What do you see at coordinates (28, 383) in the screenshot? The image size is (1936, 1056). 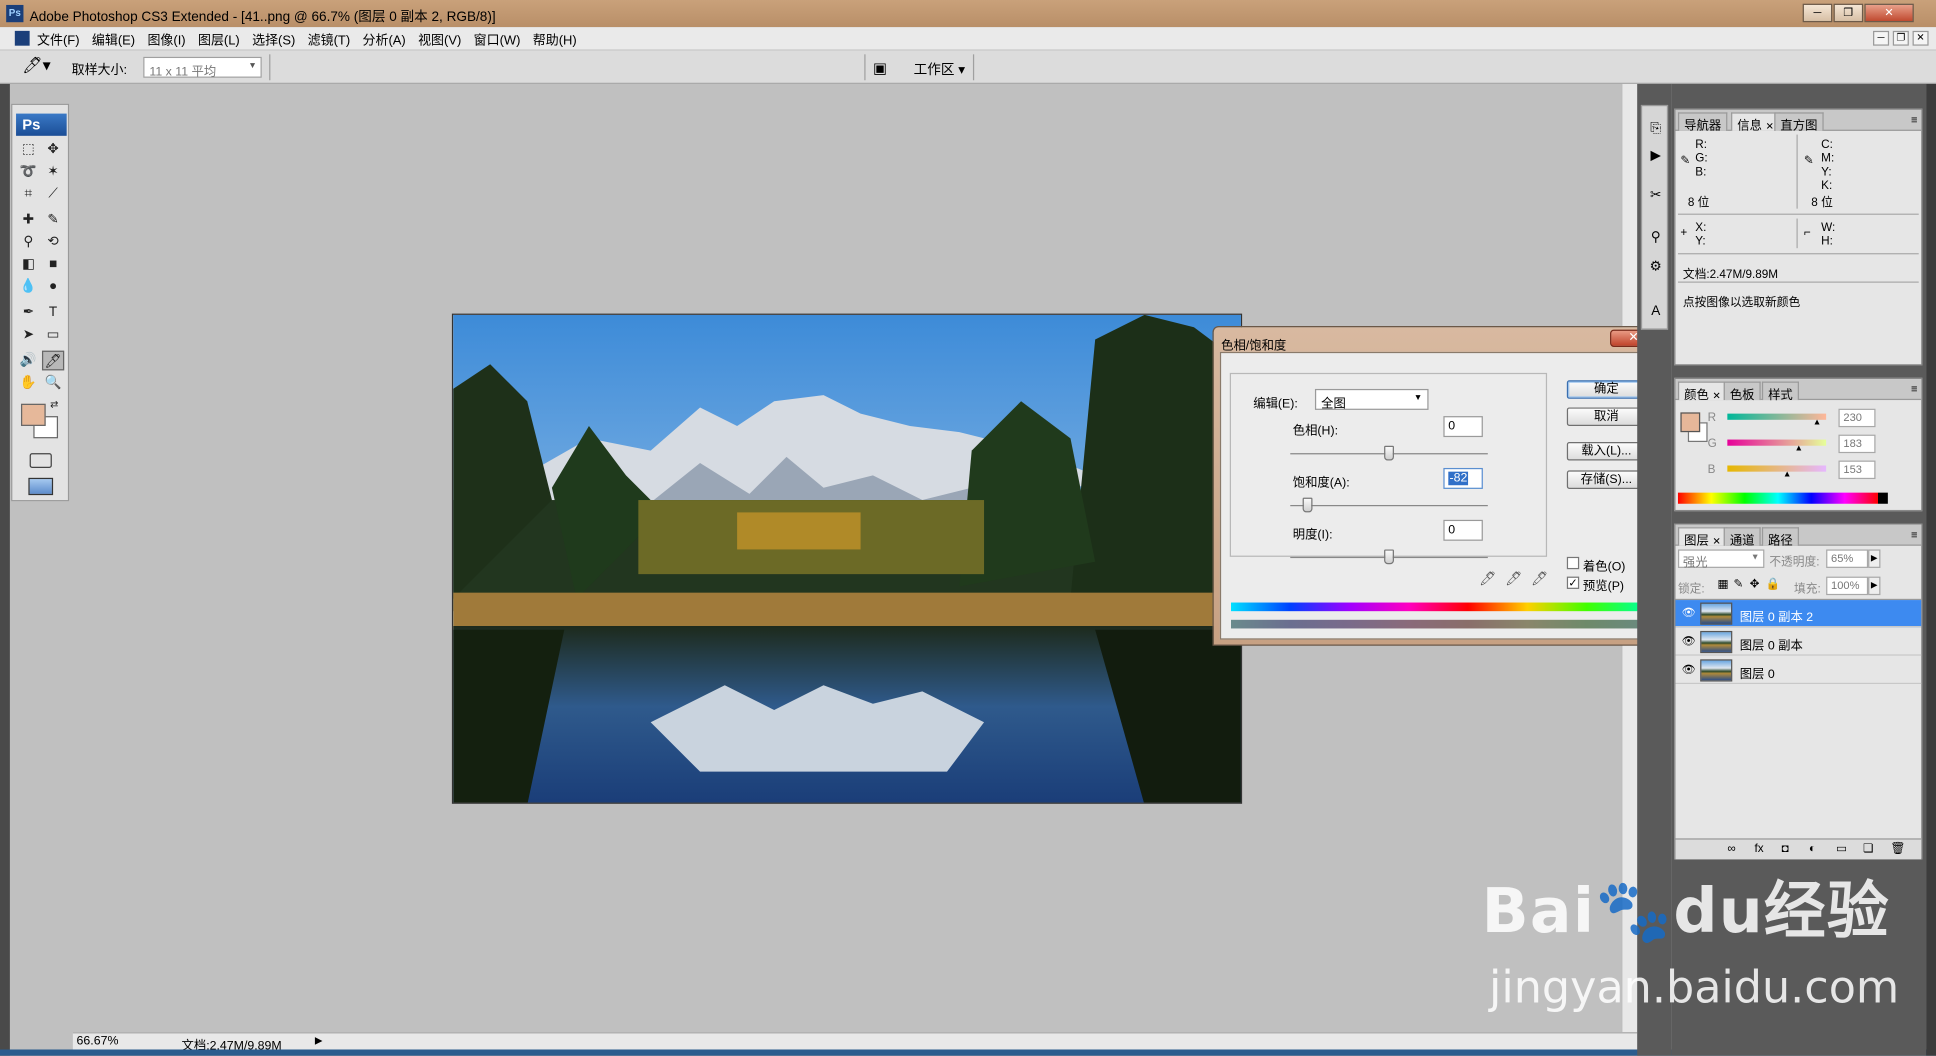 I see `hand-tool: ✋` at bounding box center [28, 383].